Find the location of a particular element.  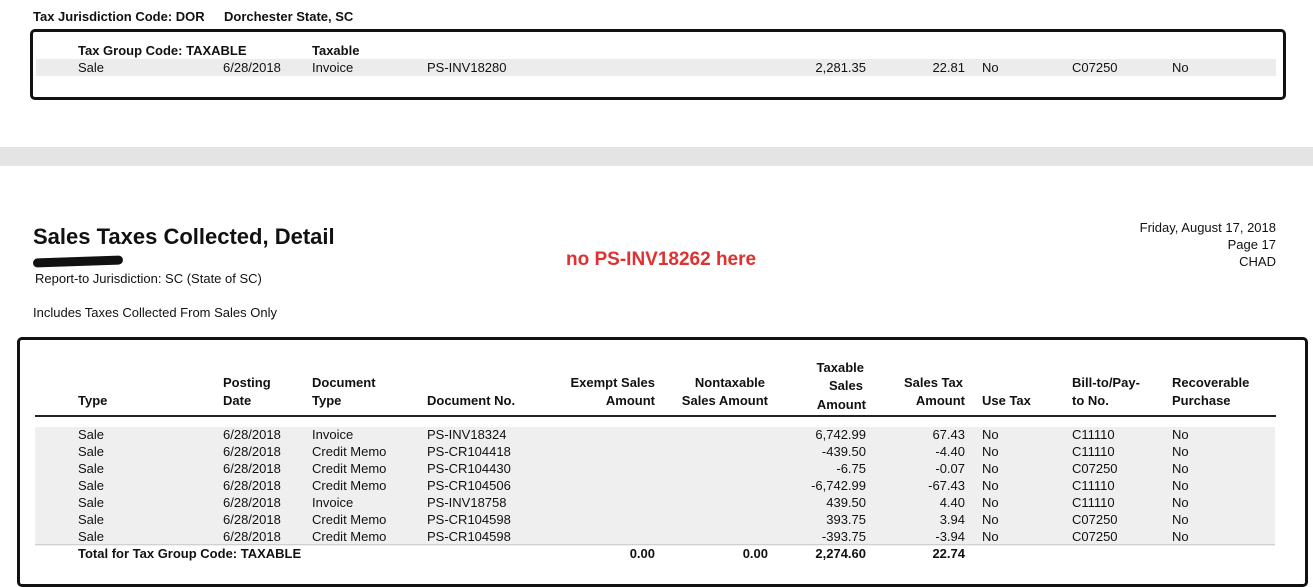

cell-docno: PS-CR104506 is located at coordinates (469, 485).